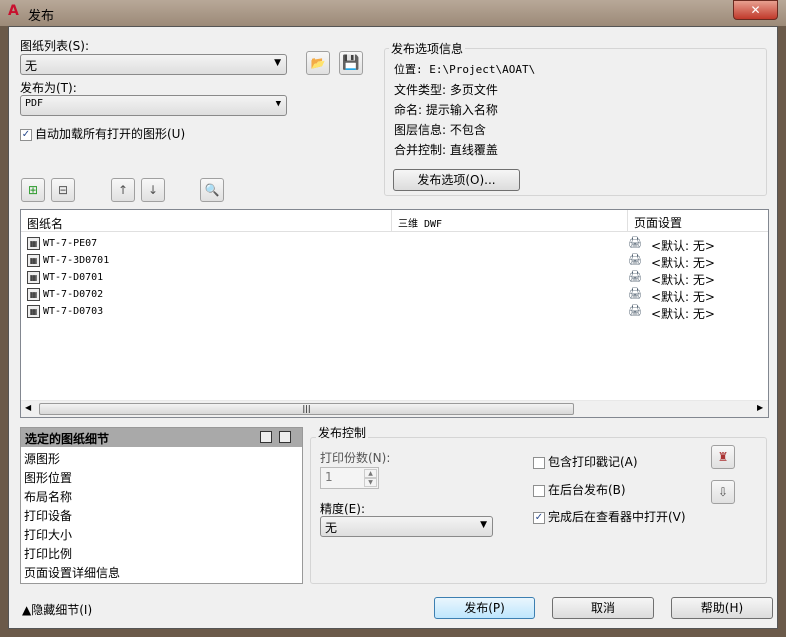 Image resolution: width=786 pixels, height=637 pixels. Describe the element at coordinates (342, 432) in the screenshot. I see `publish-control-title: 发布控制` at that location.